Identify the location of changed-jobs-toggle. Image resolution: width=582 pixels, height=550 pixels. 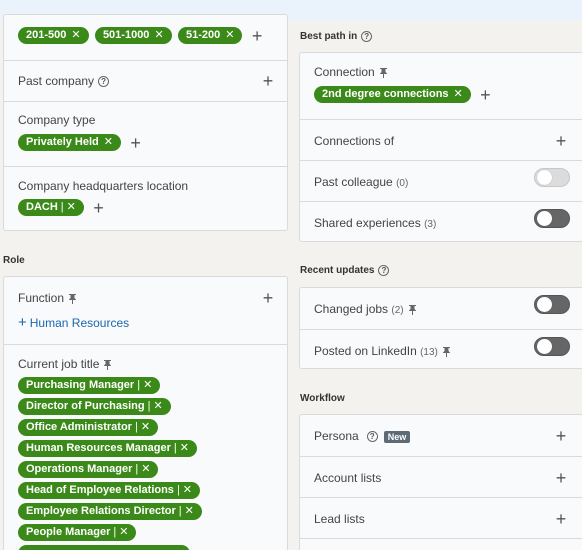
(552, 304).